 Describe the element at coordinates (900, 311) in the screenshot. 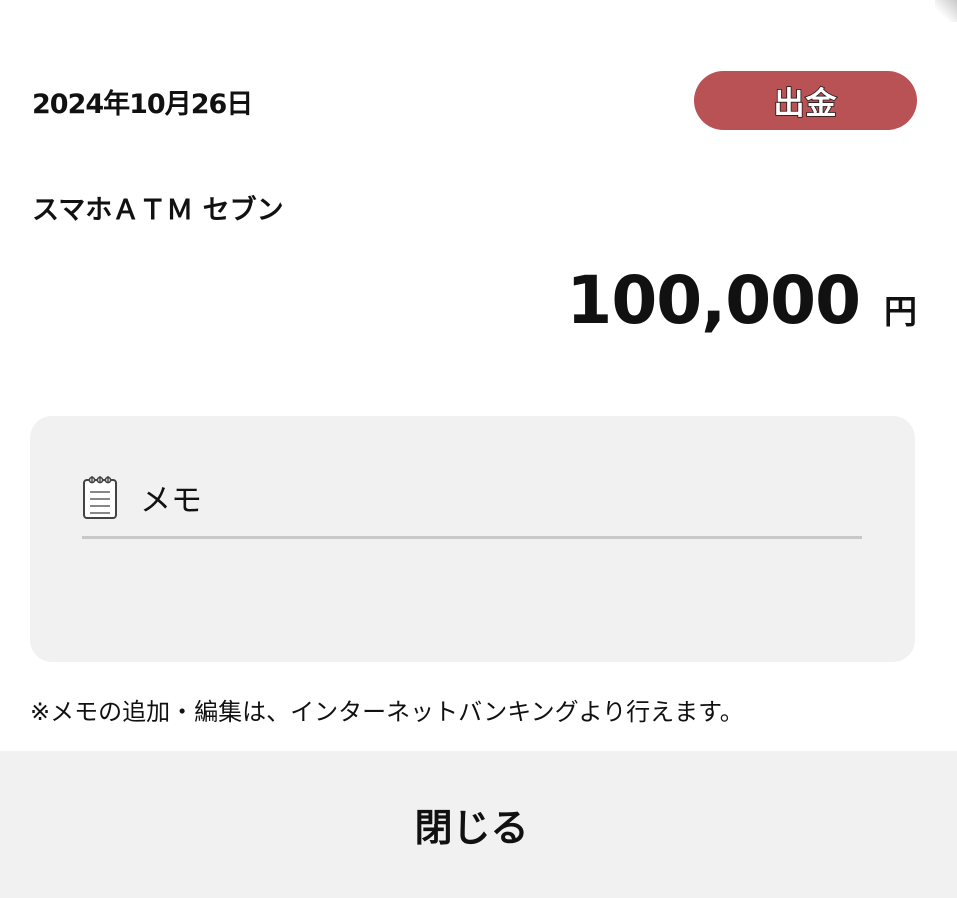

I see `currency-unit: 円` at that location.